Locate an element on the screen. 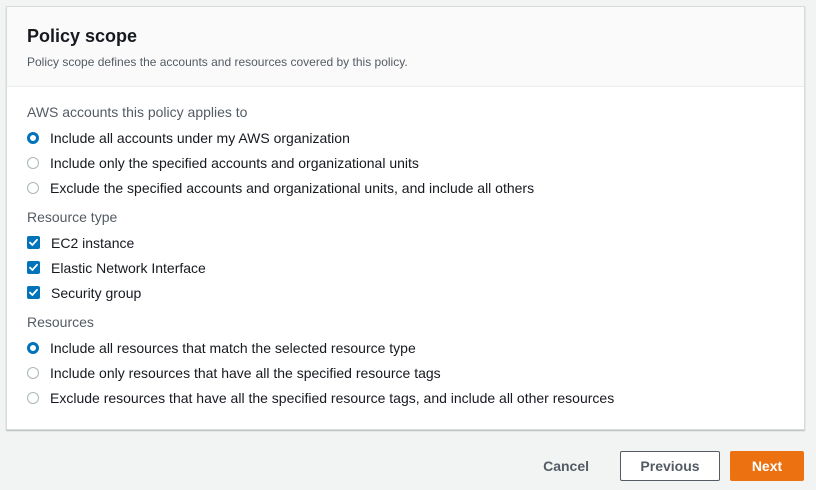  resource-type-group-label: Resource type is located at coordinates (72, 217).